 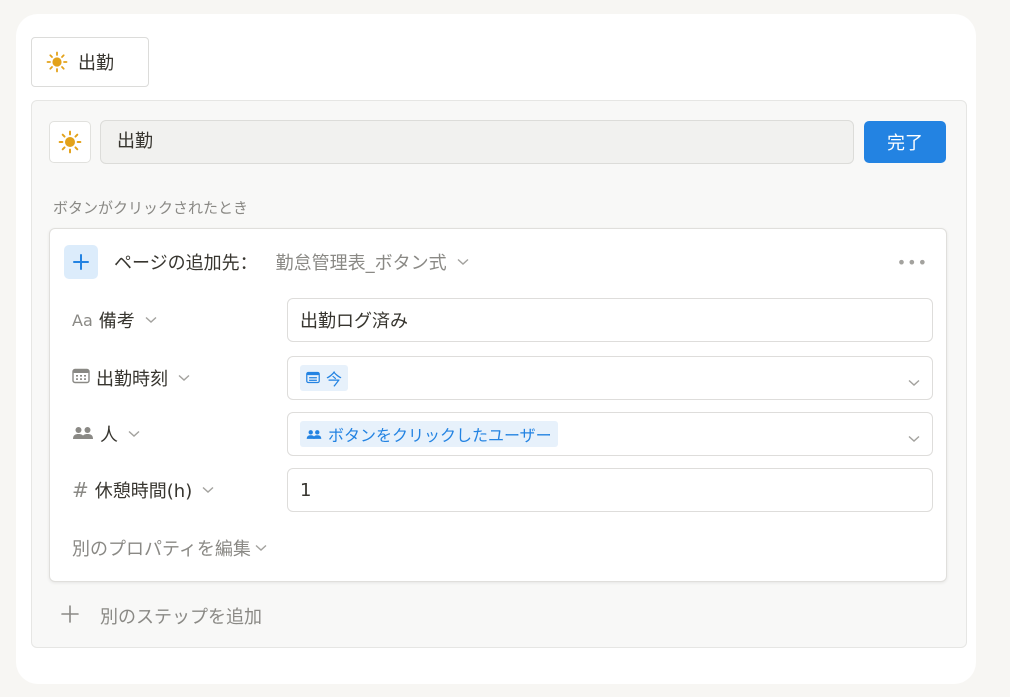 What do you see at coordinates (324, 378) in the screenshot?
I see `date-chip: 今` at bounding box center [324, 378].